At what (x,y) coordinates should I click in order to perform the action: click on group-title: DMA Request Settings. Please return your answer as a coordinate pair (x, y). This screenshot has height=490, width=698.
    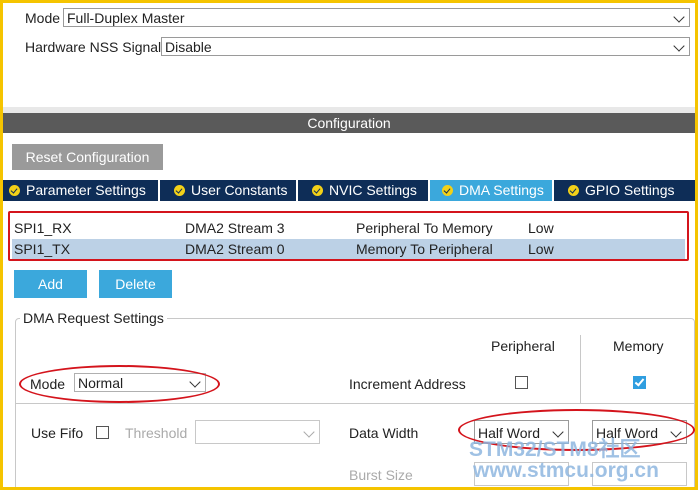
    Looking at the image, I should click on (93, 318).